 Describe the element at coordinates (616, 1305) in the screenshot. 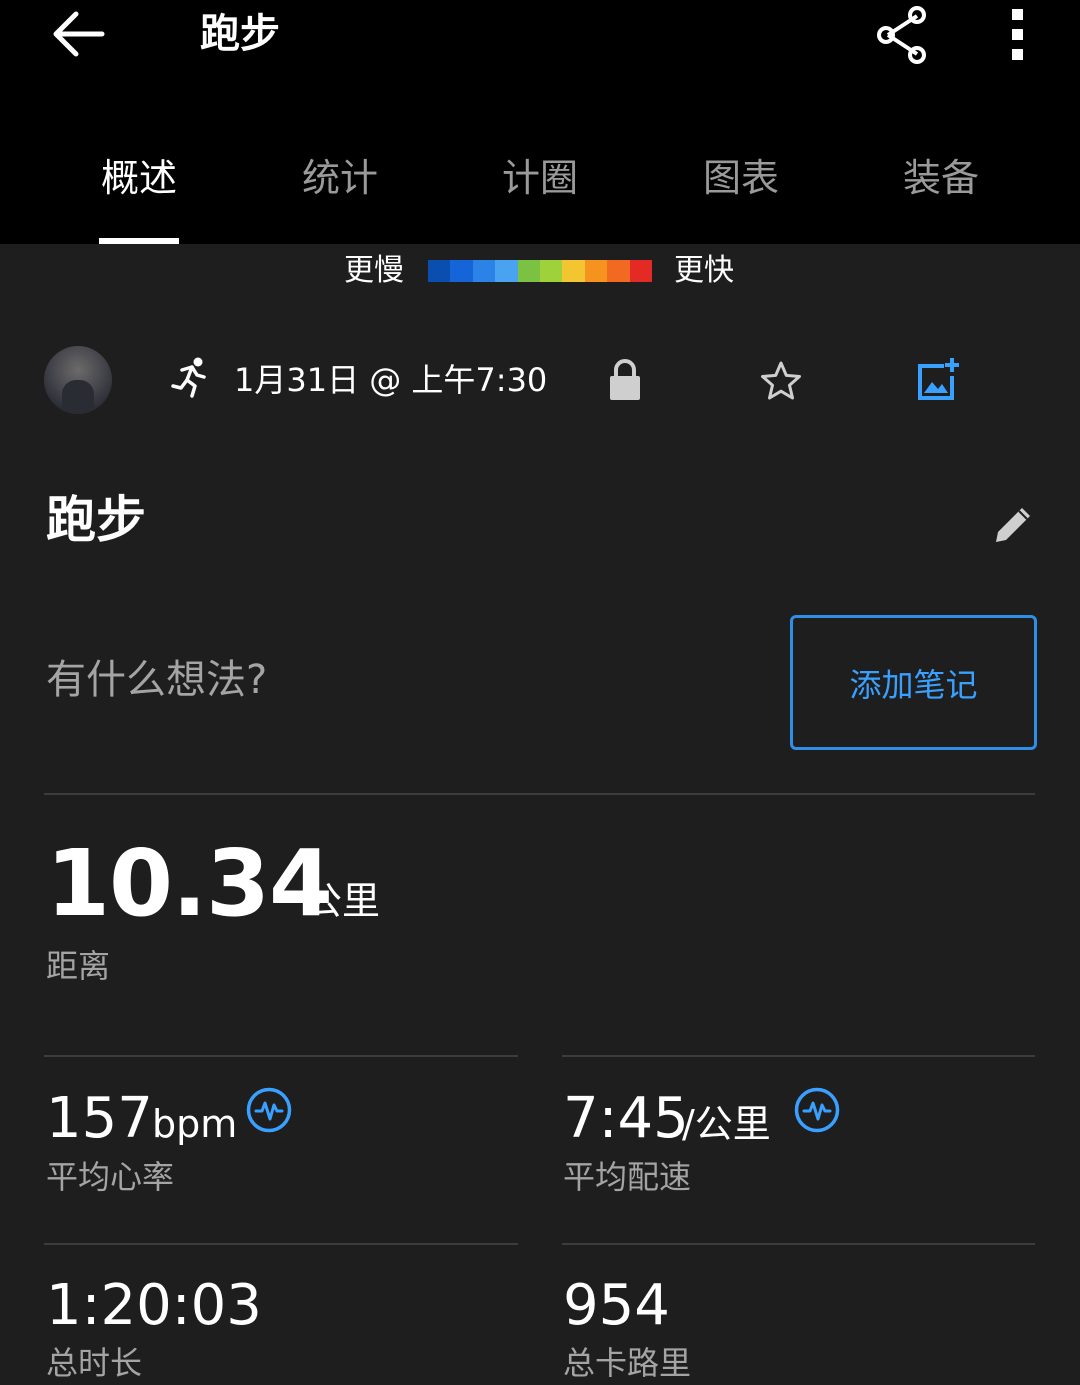

I see `total-calories-value: 954` at that location.